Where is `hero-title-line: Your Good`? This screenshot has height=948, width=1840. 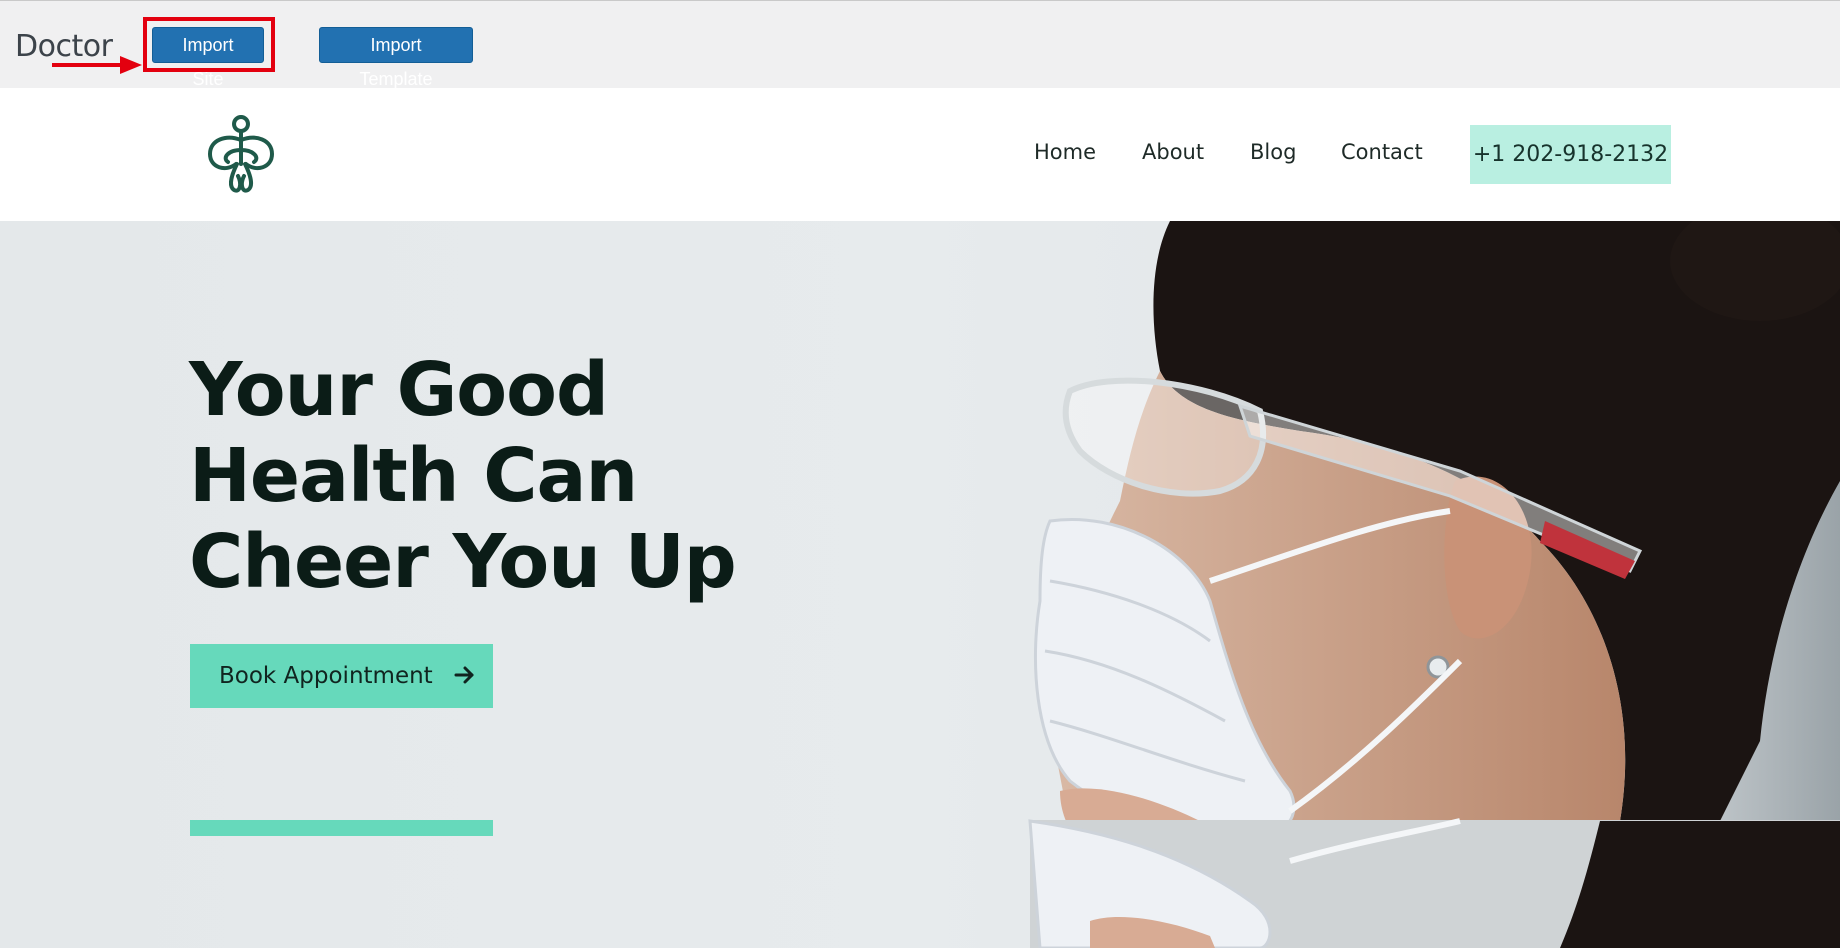
hero-title-line: Your Good is located at coordinates (399, 390).